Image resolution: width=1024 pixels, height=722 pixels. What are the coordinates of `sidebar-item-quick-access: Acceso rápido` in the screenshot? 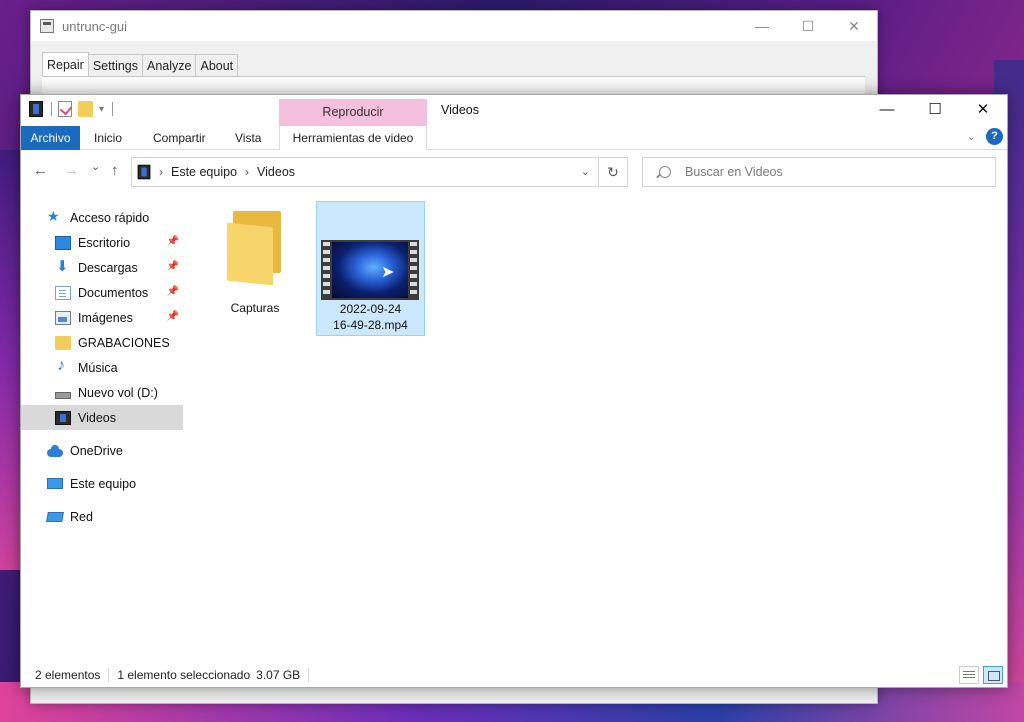 It's located at (102, 217).